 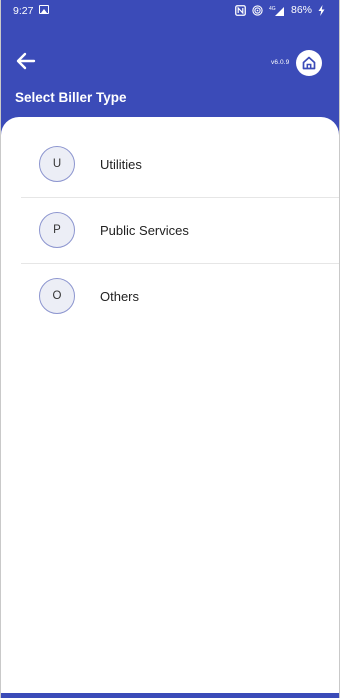 I want to click on page-title: Select Biller Type, so click(x=71, y=97).